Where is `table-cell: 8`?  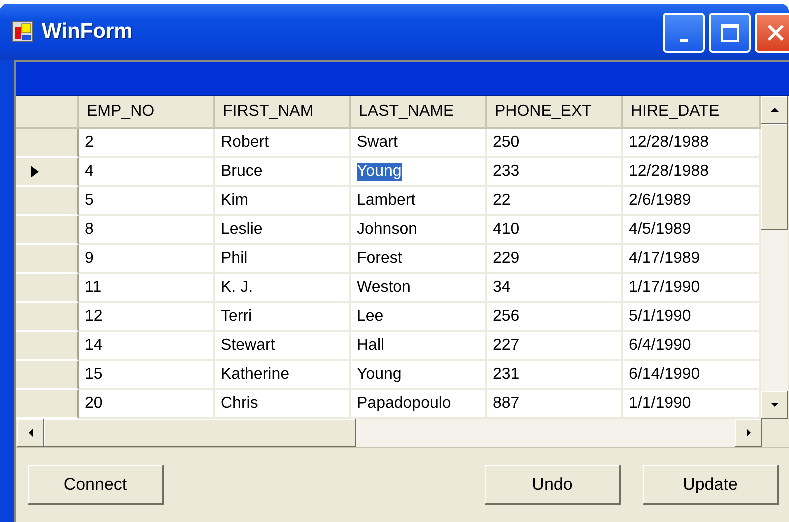 table-cell: 8 is located at coordinates (147, 230).